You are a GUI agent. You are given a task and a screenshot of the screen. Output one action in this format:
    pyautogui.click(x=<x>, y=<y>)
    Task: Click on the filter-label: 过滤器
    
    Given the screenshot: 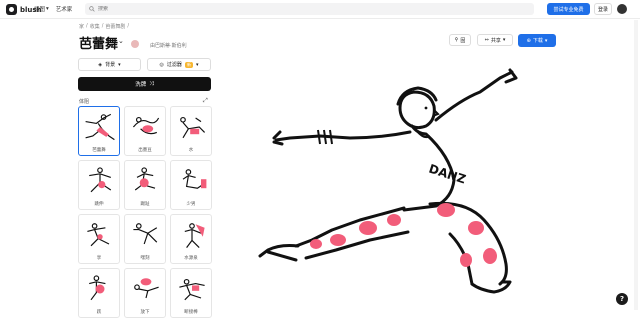 What is the action you would take?
    pyautogui.click(x=174, y=65)
    